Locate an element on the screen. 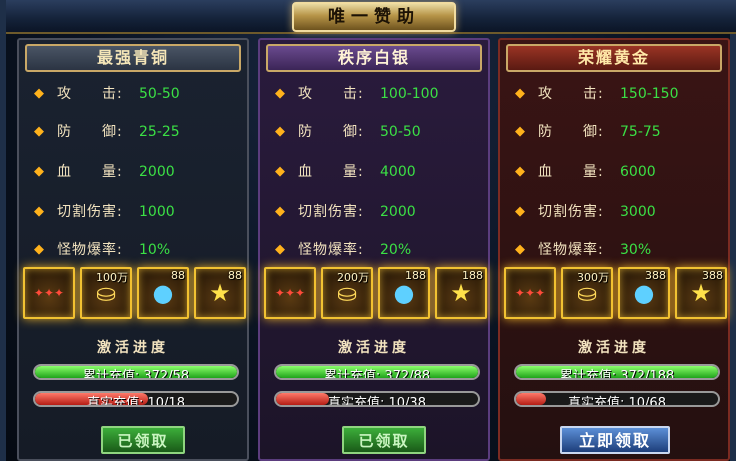  stat-value: 100-100 is located at coordinates (409, 94).